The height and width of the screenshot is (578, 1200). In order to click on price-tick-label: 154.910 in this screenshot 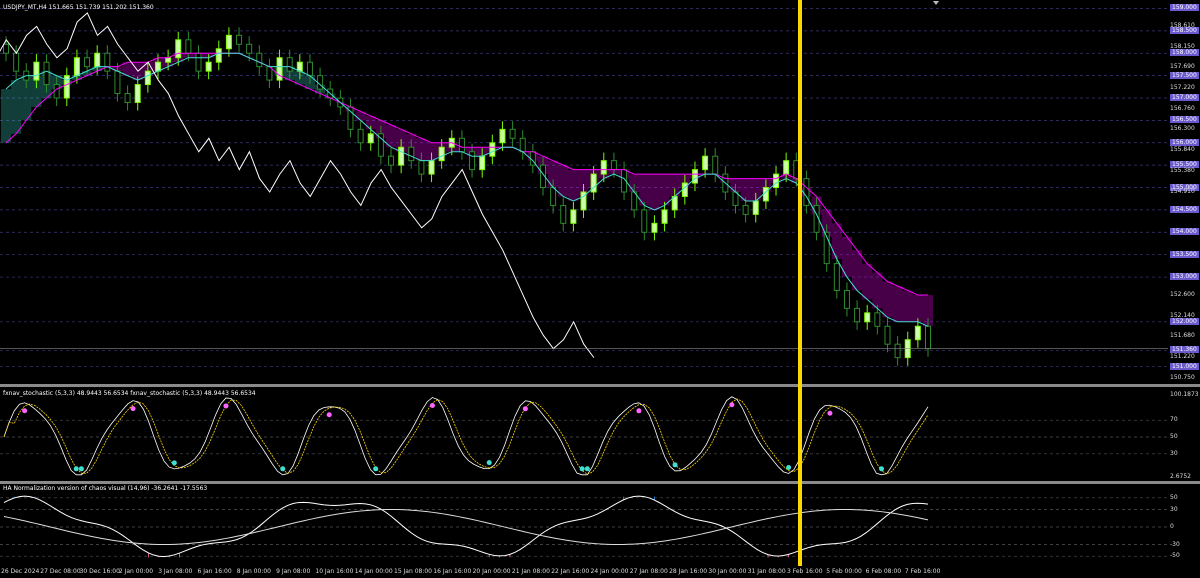, I will do `click(1182, 191)`.